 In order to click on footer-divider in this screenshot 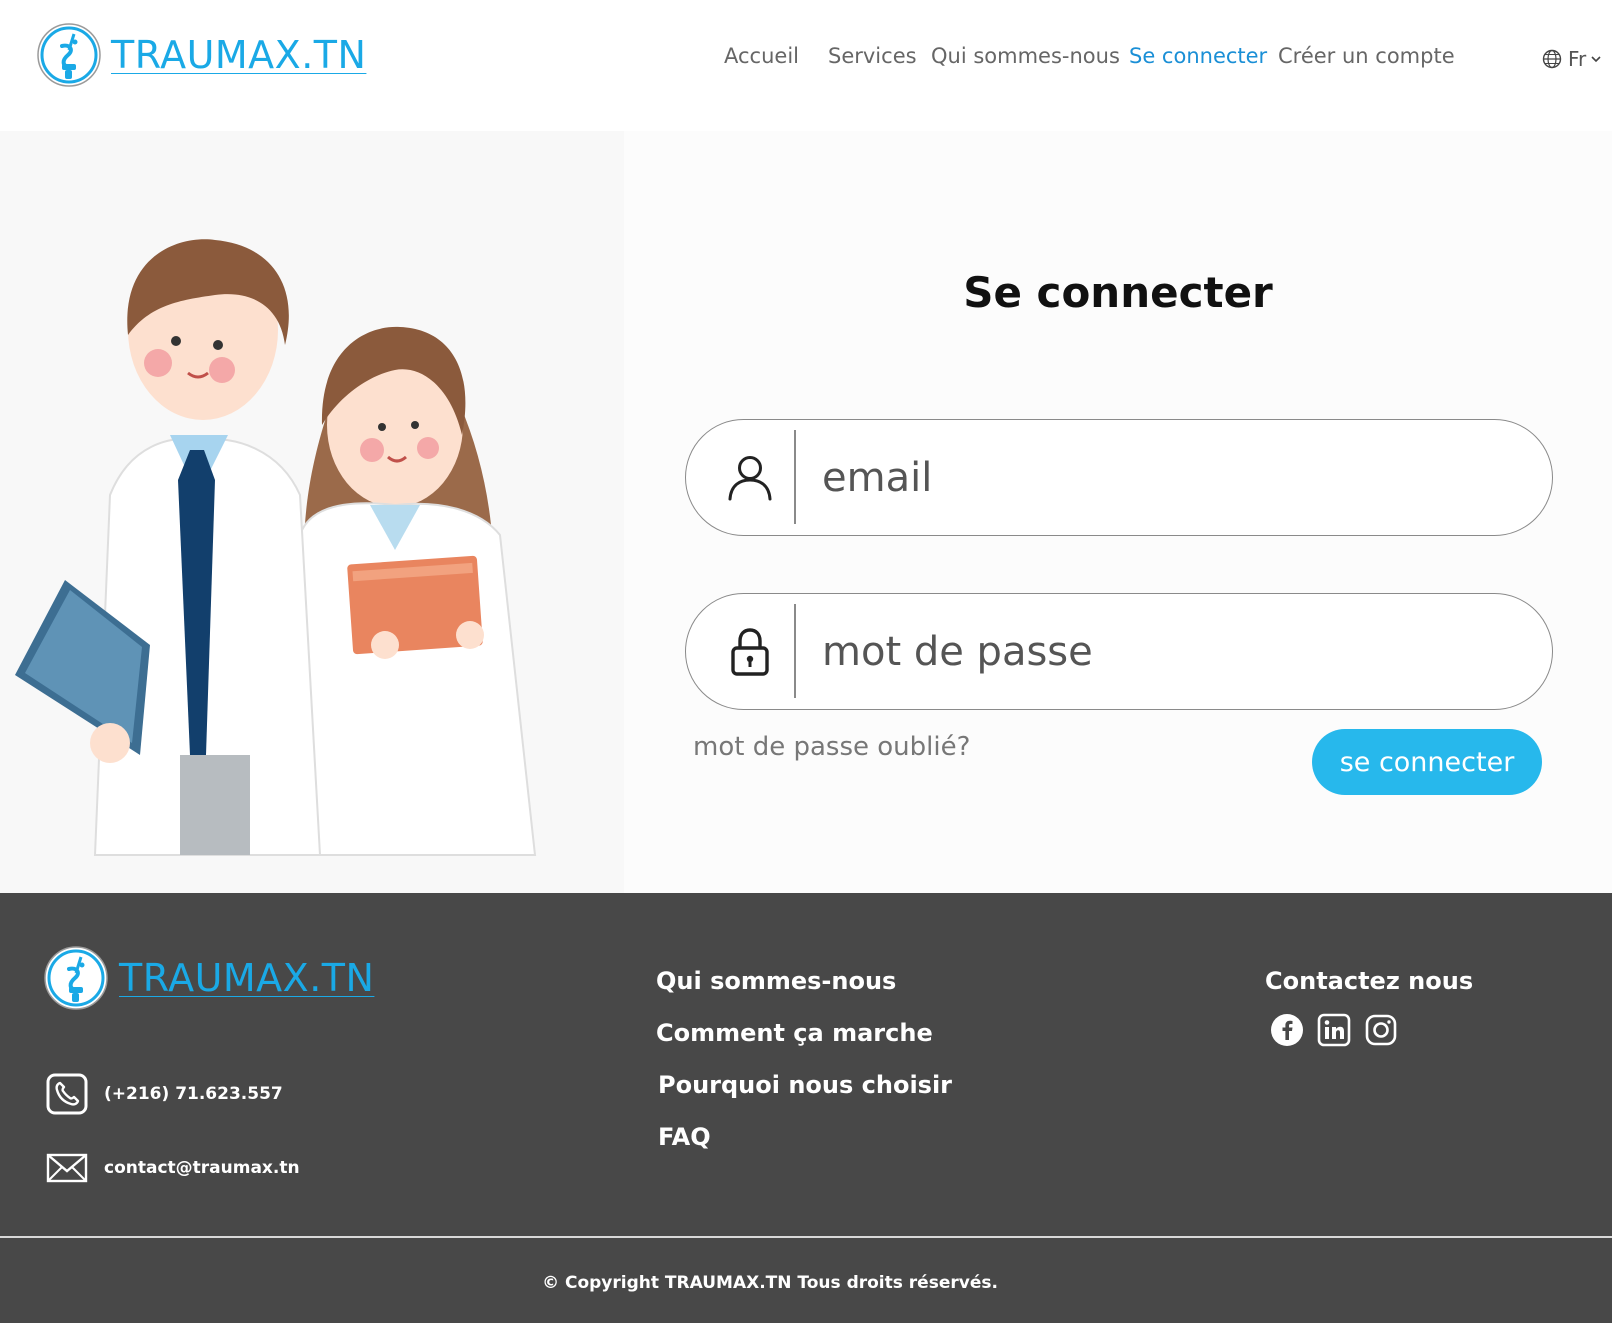, I will do `click(806, 1237)`.